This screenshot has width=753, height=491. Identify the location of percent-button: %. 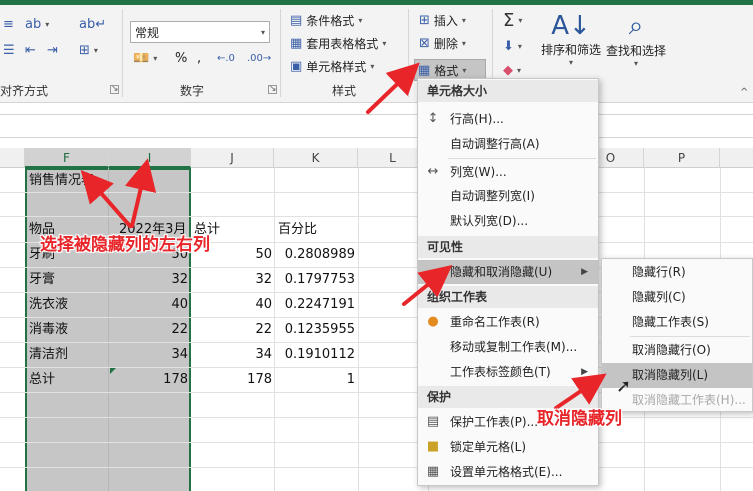
(181, 58).